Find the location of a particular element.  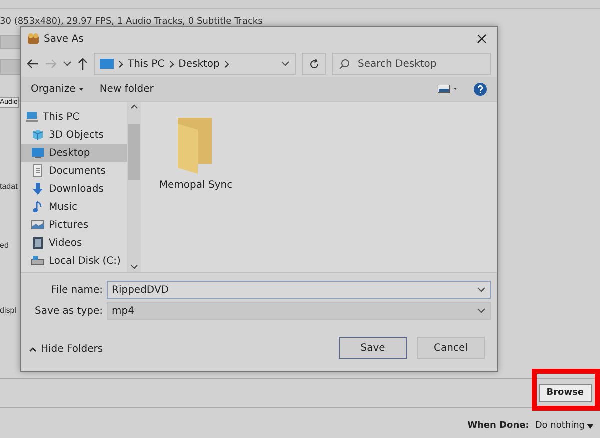

search-field: Search Desktop is located at coordinates (411, 64).